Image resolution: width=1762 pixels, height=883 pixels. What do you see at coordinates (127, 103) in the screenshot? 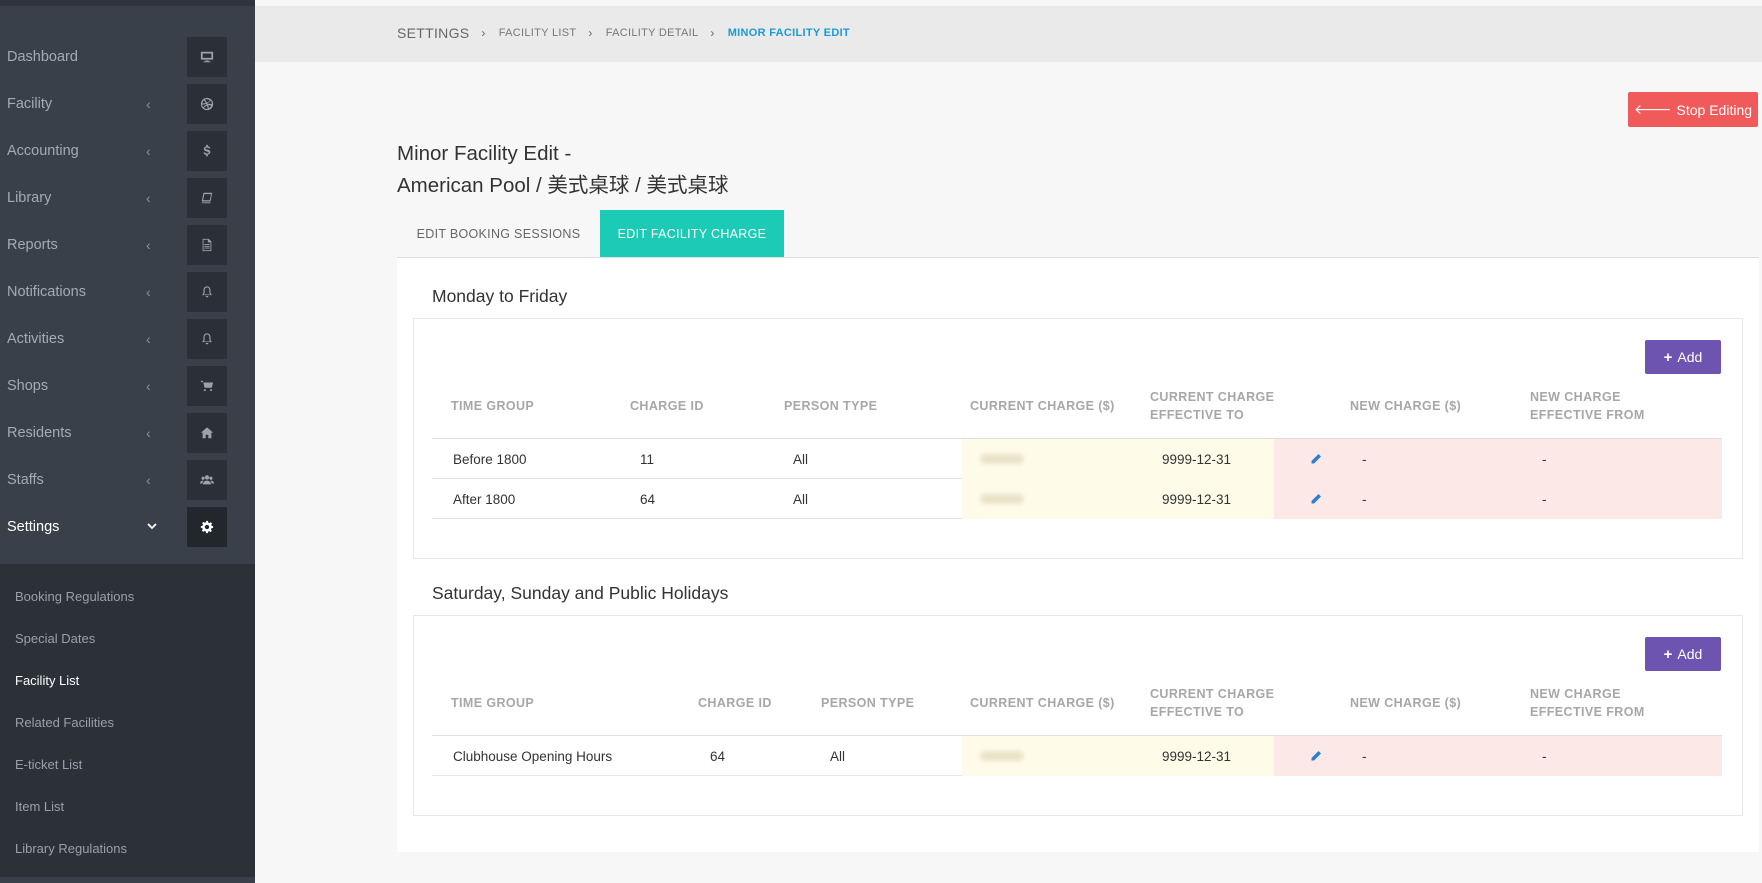
I see `sidebar-item-facility: Facility ‹` at bounding box center [127, 103].